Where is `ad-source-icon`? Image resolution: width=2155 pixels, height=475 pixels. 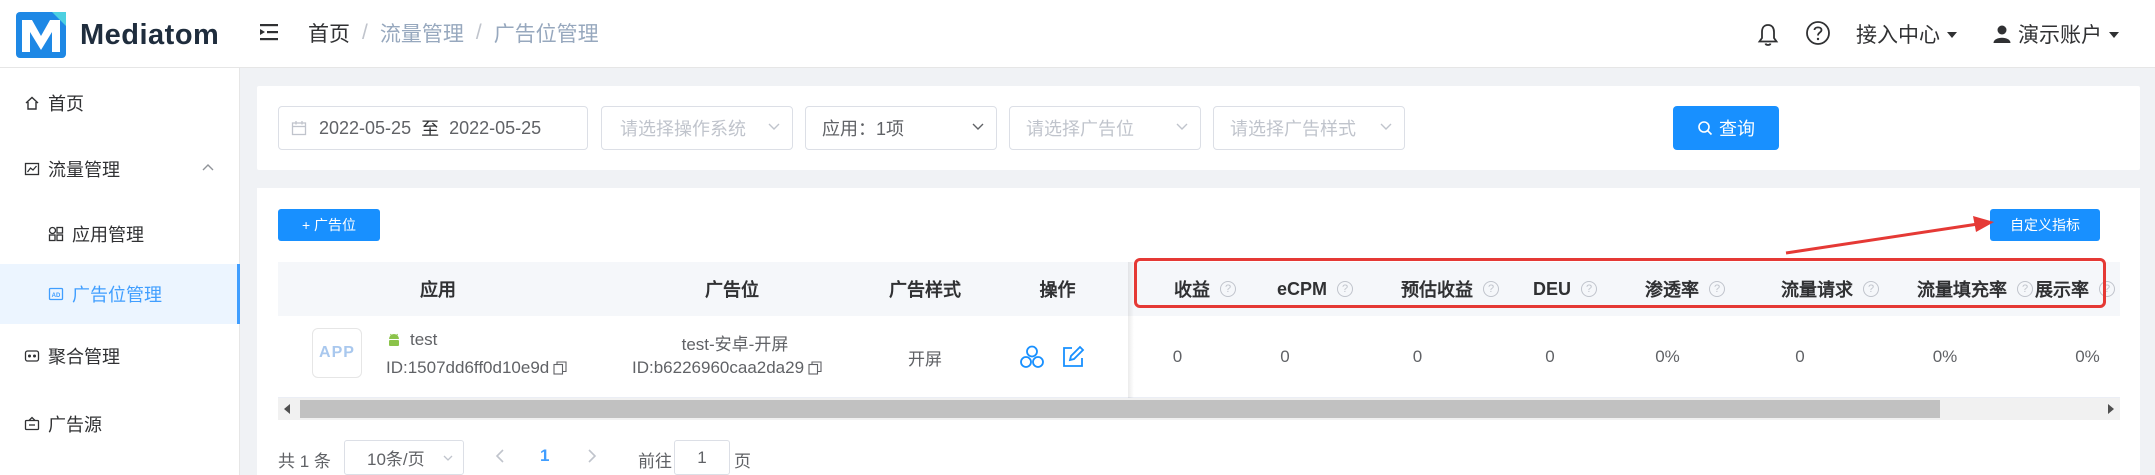
ad-source-icon is located at coordinates (32, 423).